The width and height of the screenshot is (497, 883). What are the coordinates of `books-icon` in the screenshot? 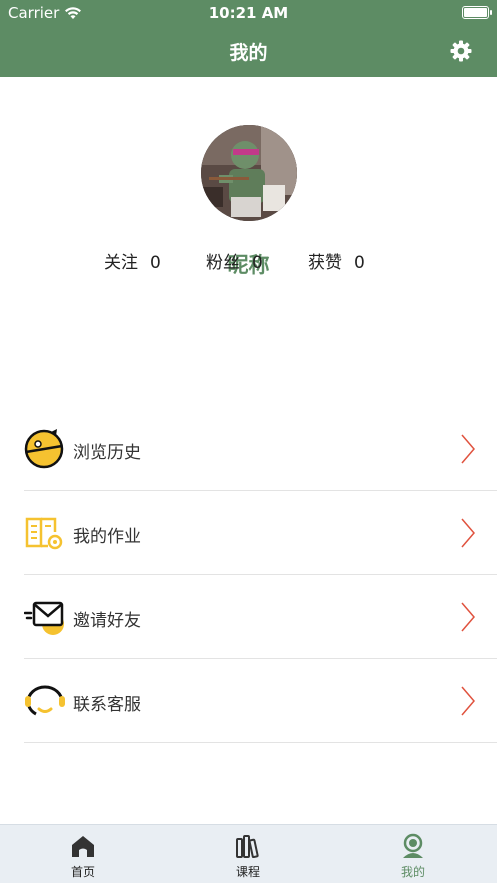 It's located at (247, 847).